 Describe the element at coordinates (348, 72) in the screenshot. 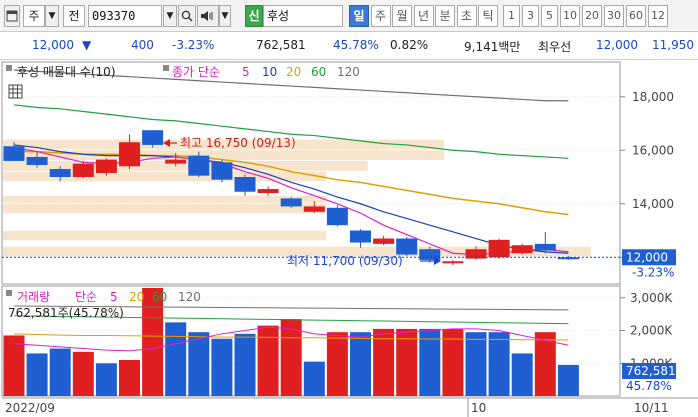

I see `legend-ma120: 120` at that location.